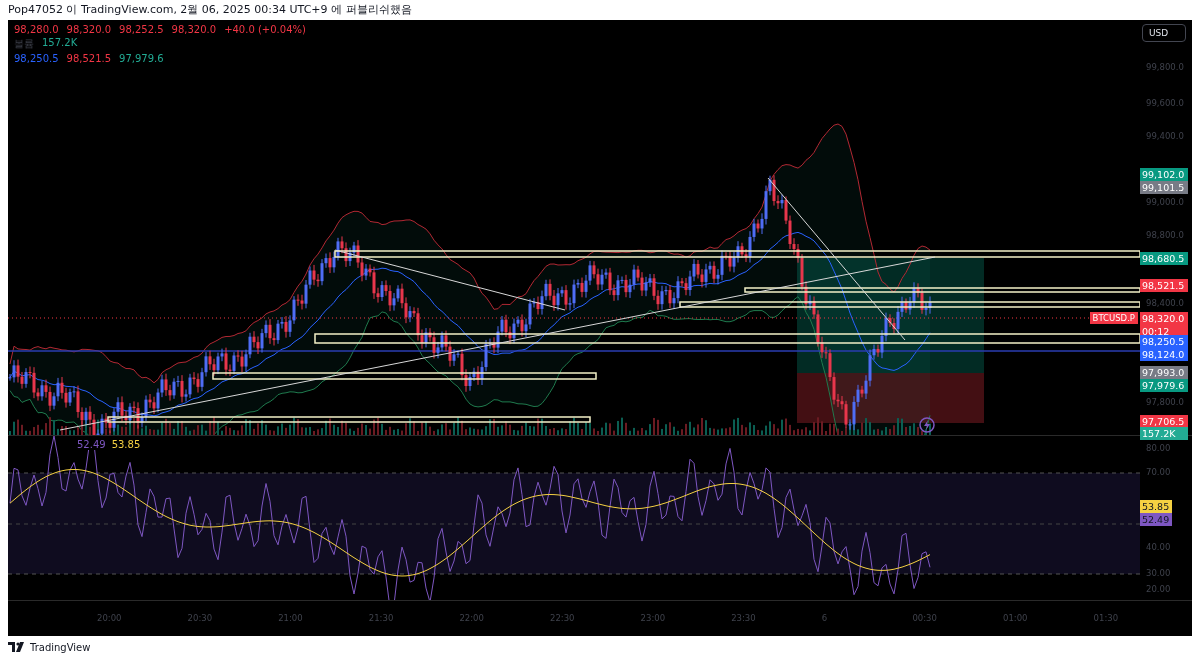 The image size is (1200, 658). What do you see at coordinates (1164, 421) in the screenshot?
I see `price-value: 97,706.5` at bounding box center [1164, 421].